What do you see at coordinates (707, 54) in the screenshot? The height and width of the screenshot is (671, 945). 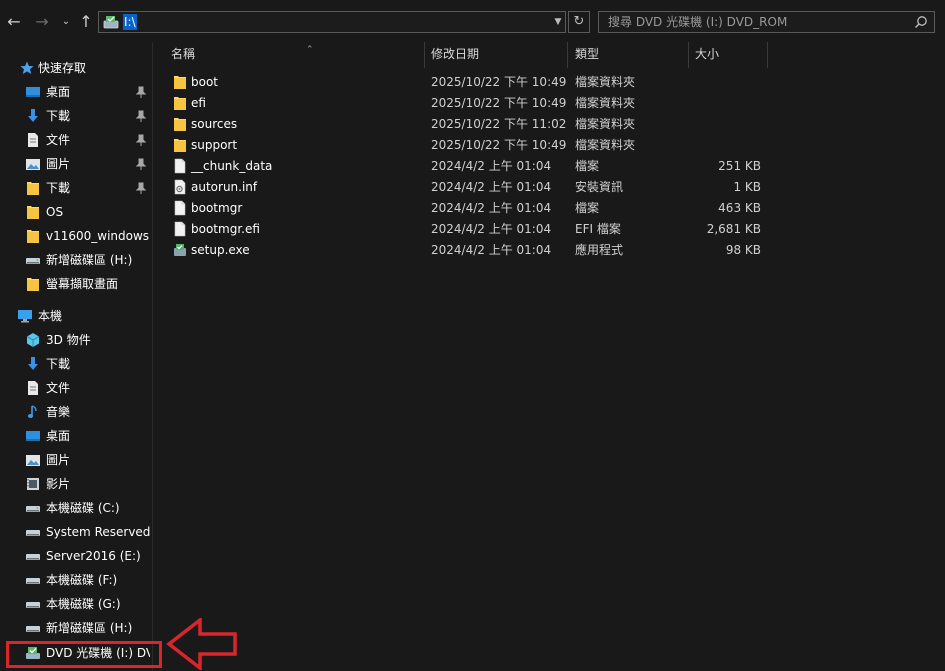 I see `column-header-size-label: 大小` at bounding box center [707, 54].